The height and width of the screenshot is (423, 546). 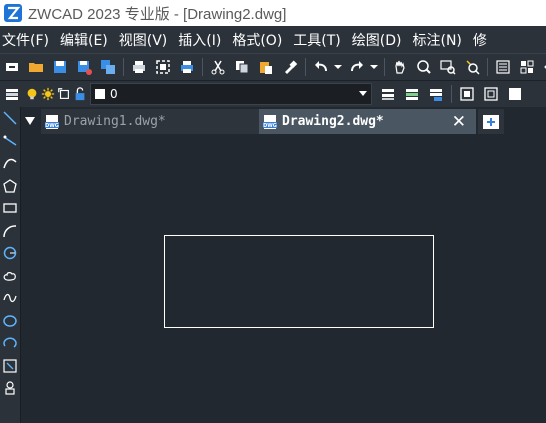 What do you see at coordinates (32, 94) in the screenshot?
I see `layer-on-toggle` at bounding box center [32, 94].